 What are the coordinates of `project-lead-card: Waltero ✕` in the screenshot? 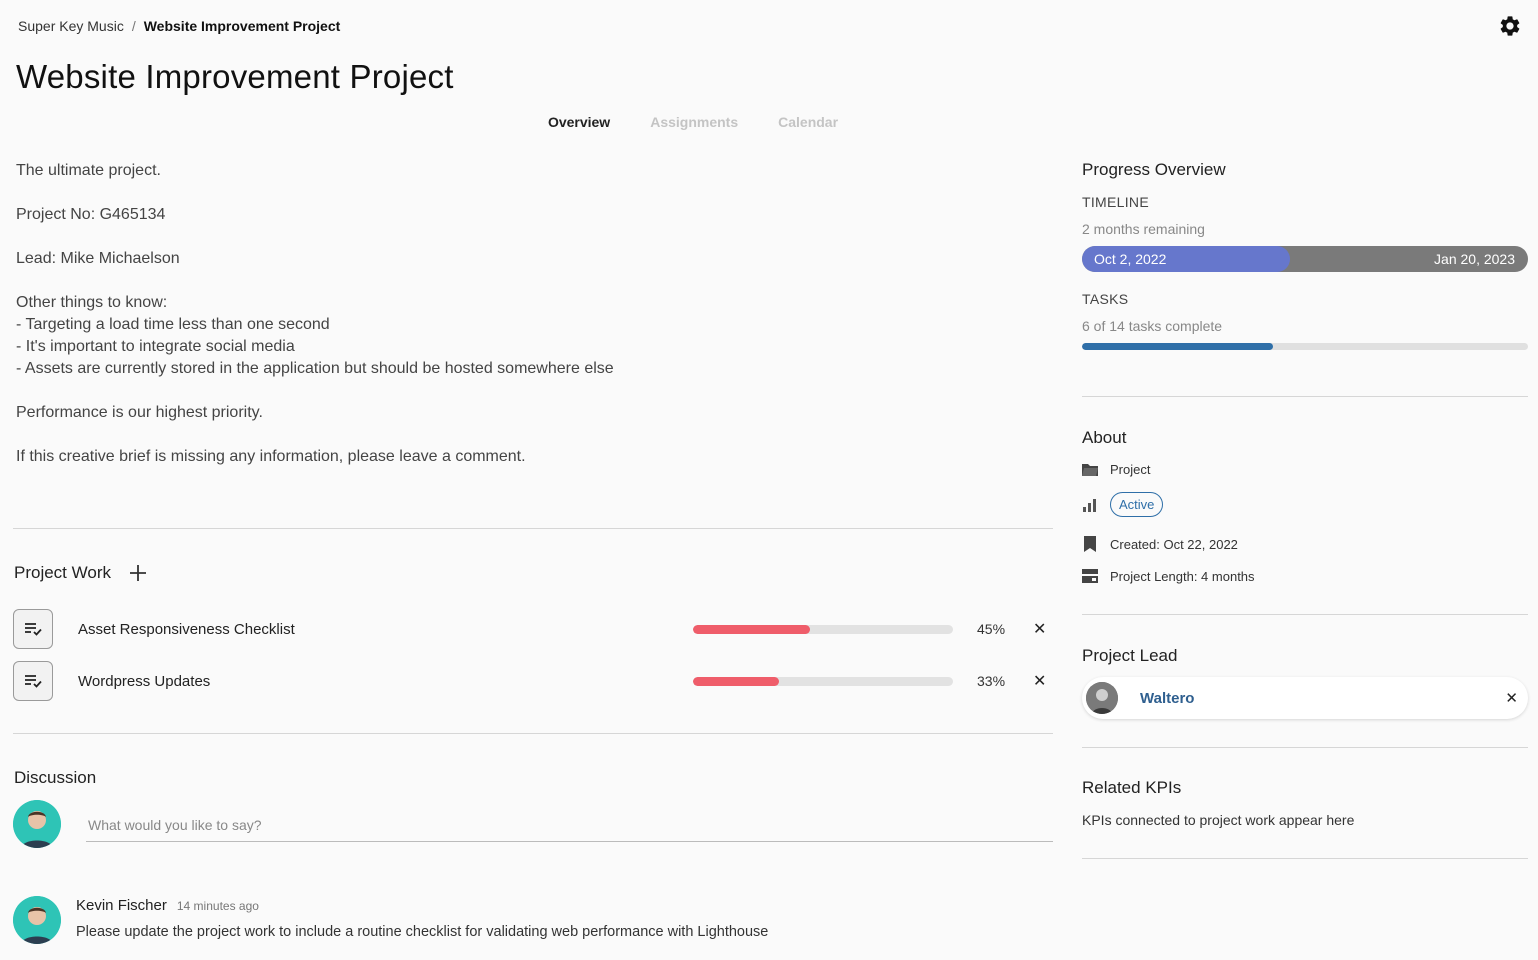 It's located at (1305, 698).